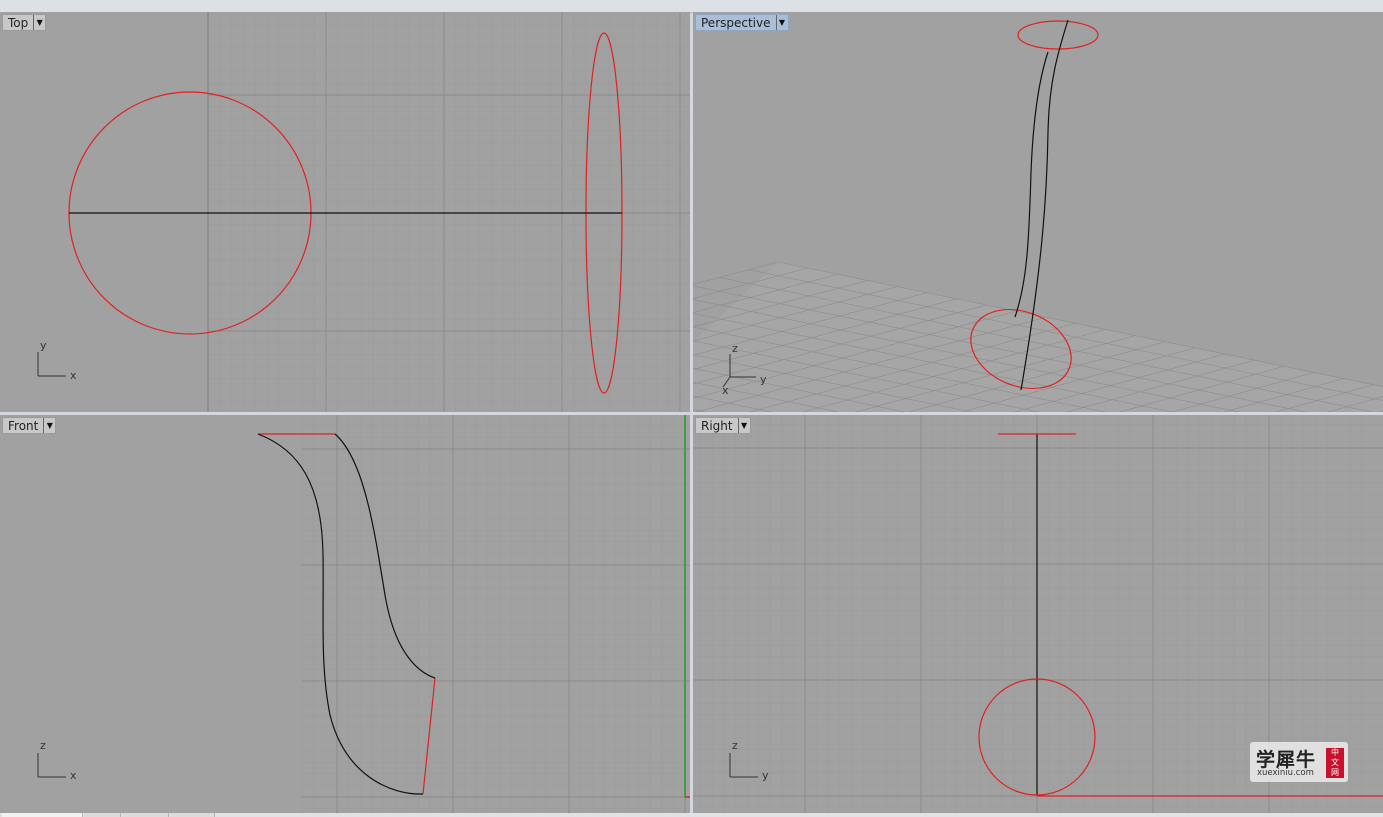  I want to click on viewport-tab-right: Right ▼, so click(723, 425).